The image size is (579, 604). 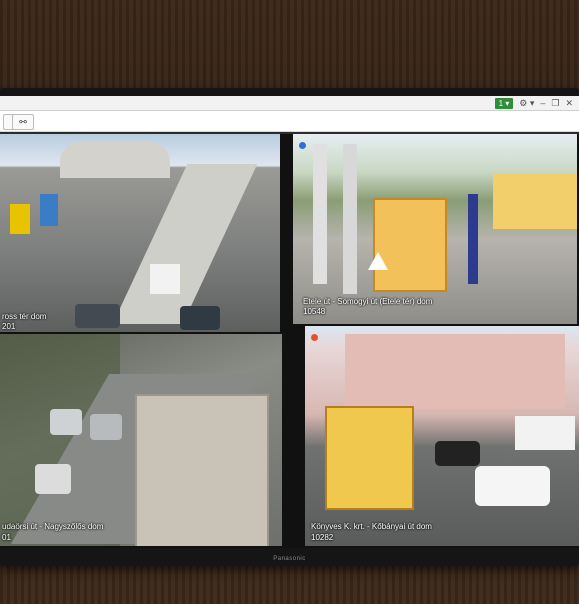 What do you see at coordinates (542, 103) in the screenshot?
I see `minimize-icon: –` at bounding box center [542, 103].